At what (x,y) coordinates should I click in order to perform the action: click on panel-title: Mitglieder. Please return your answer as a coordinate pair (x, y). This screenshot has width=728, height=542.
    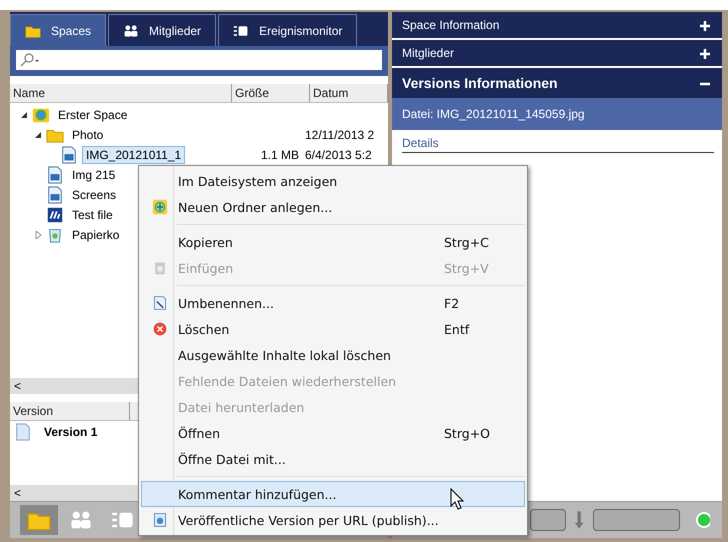
    Looking at the image, I should click on (428, 53).